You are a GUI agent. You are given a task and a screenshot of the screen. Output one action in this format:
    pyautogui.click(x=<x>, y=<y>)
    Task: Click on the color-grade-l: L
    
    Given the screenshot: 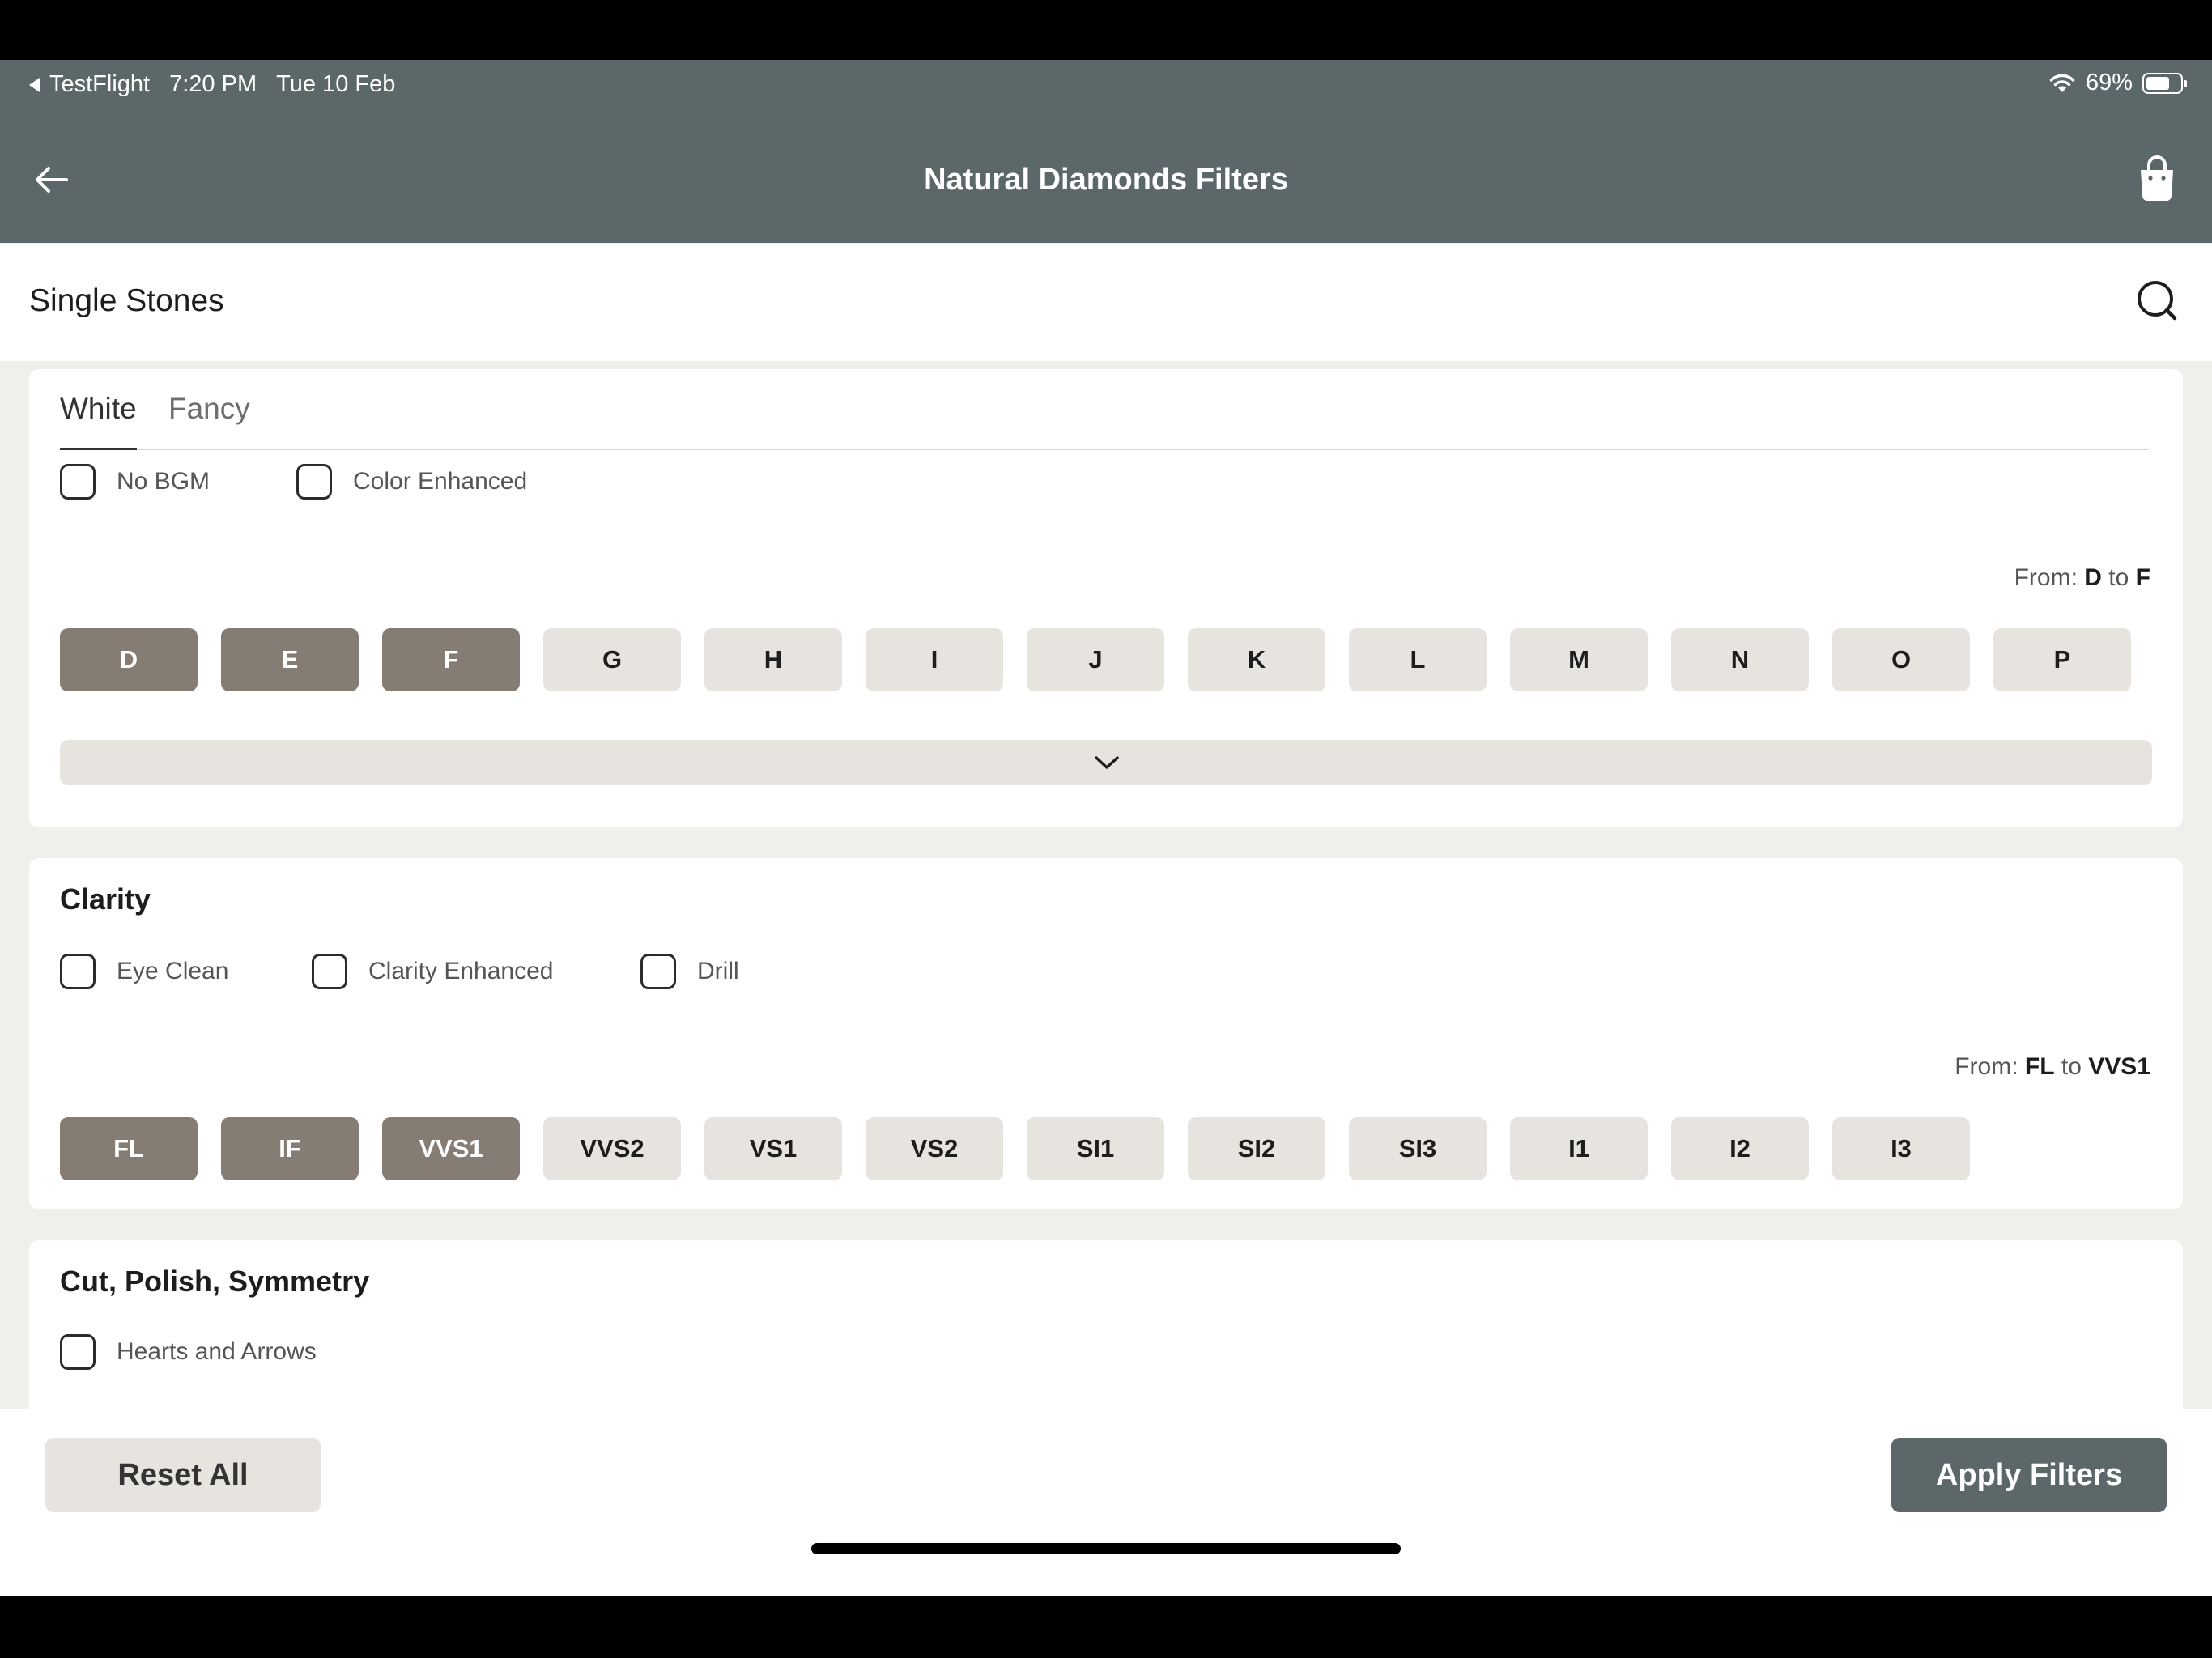 What is the action you would take?
    pyautogui.click(x=1418, y=659)
    